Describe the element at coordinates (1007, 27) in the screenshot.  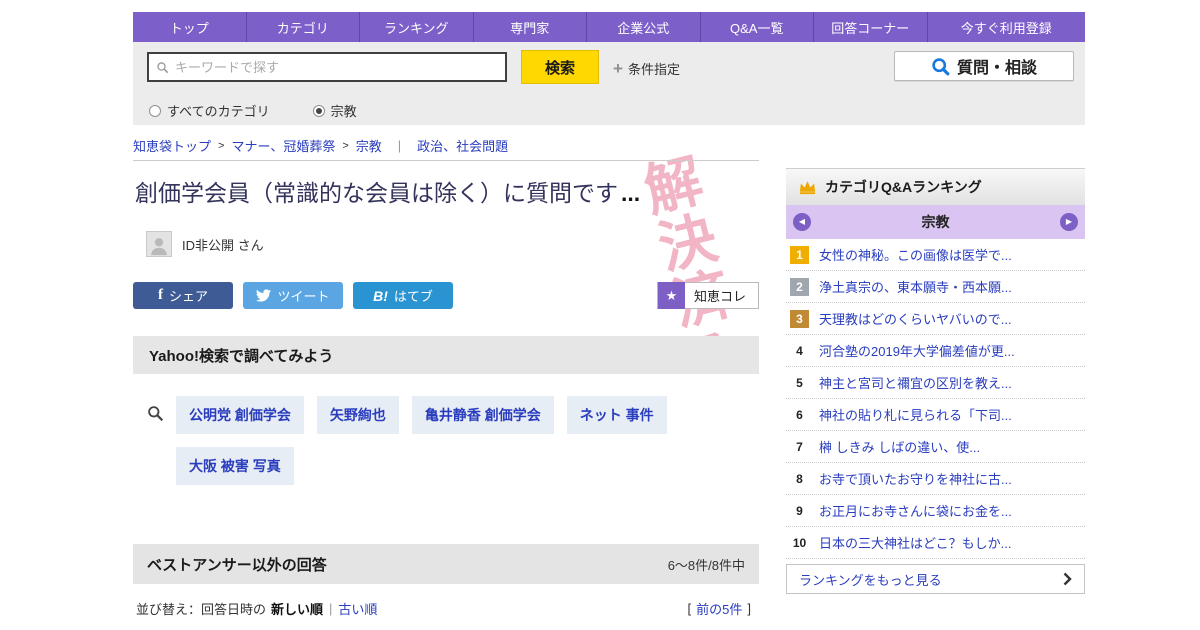
I see `nav-item-register: 今すぐ利用登録` at that location.